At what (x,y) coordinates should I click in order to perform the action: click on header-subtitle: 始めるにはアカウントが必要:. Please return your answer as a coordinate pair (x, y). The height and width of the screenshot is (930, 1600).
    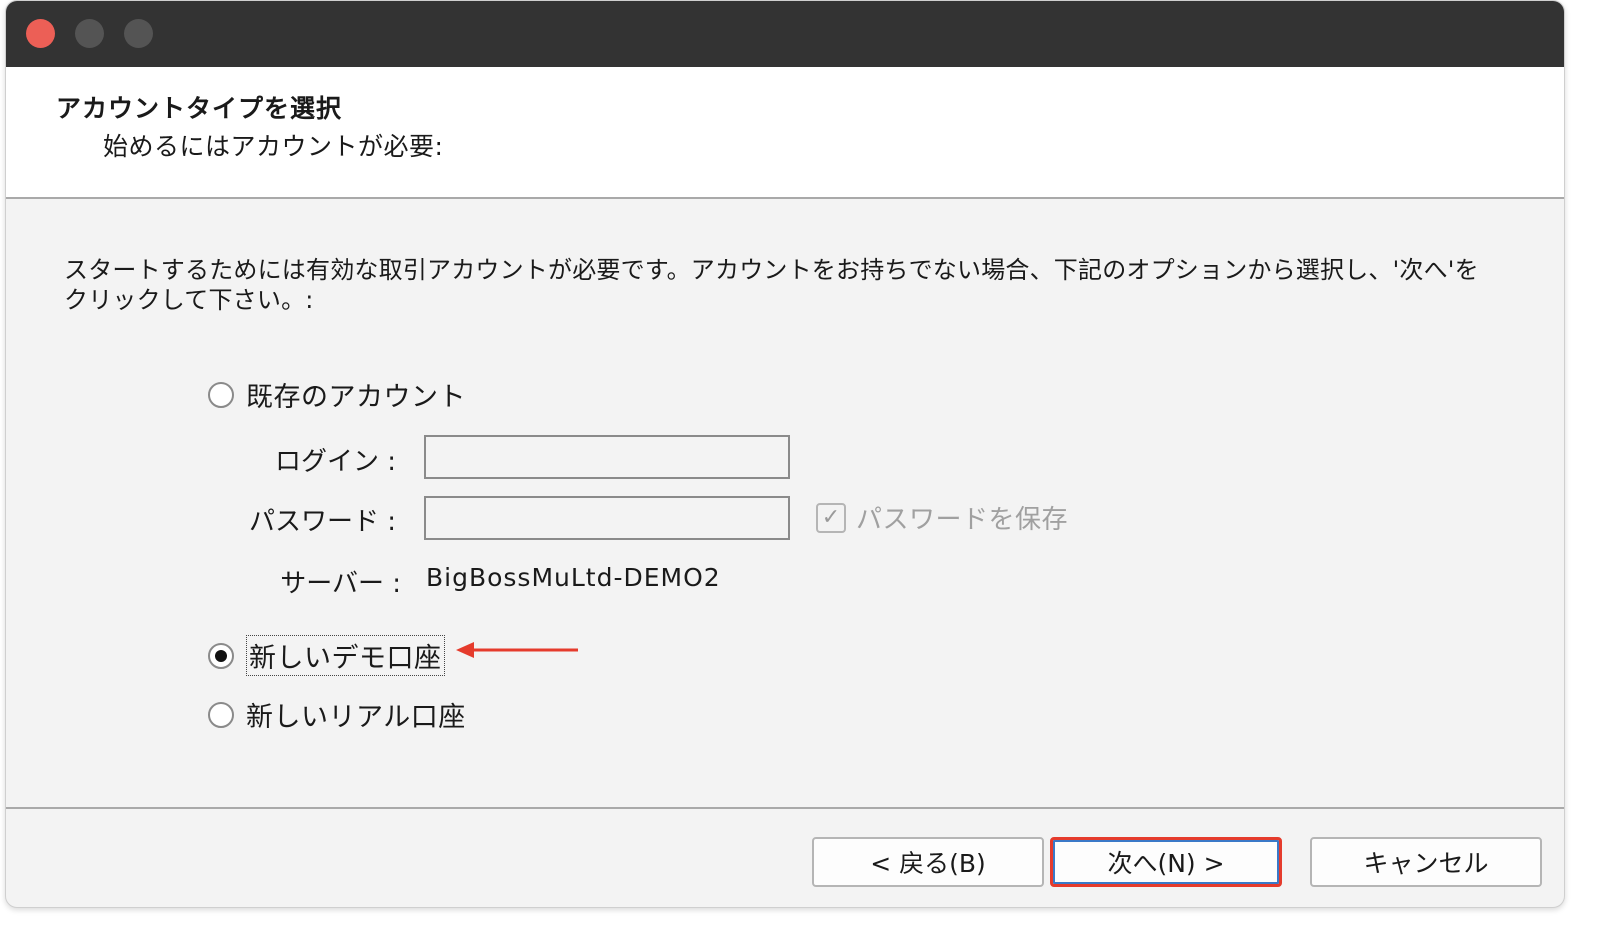
    Looking at the image, I should click on (273, 146).